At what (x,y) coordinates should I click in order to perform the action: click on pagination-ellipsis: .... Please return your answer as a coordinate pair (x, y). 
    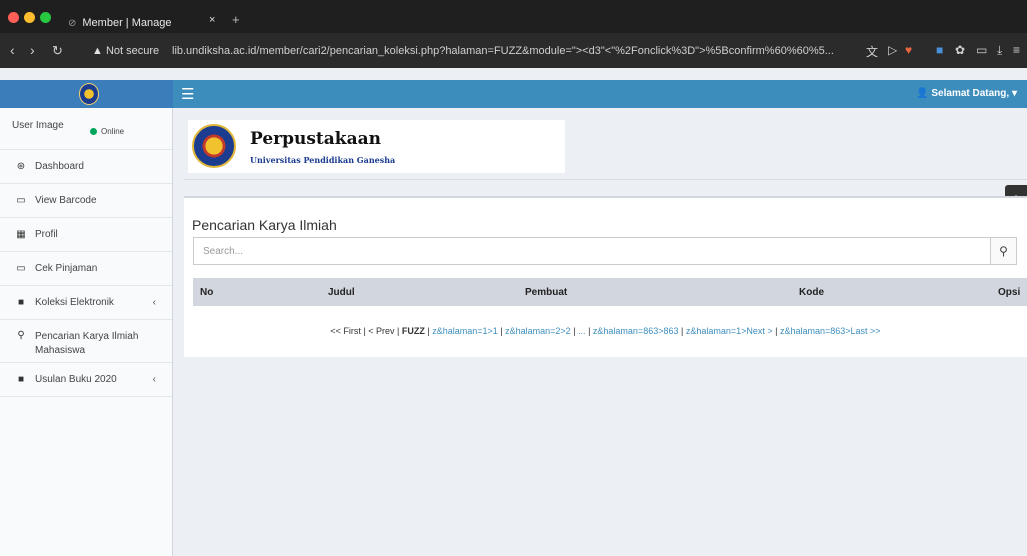
    Looking at the image, I should click on (582, 331).